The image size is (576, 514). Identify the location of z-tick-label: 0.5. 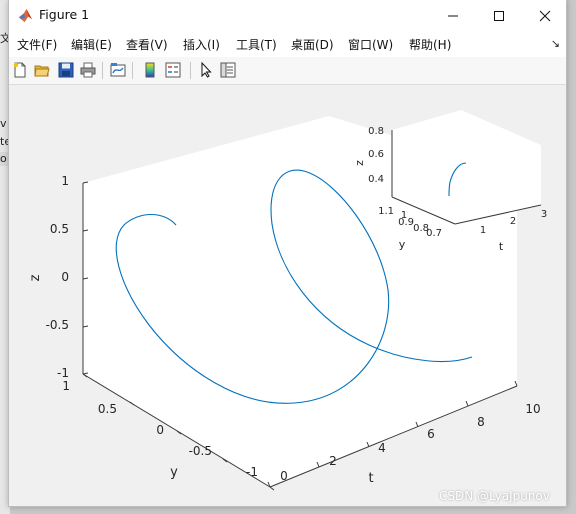
(59, 229).